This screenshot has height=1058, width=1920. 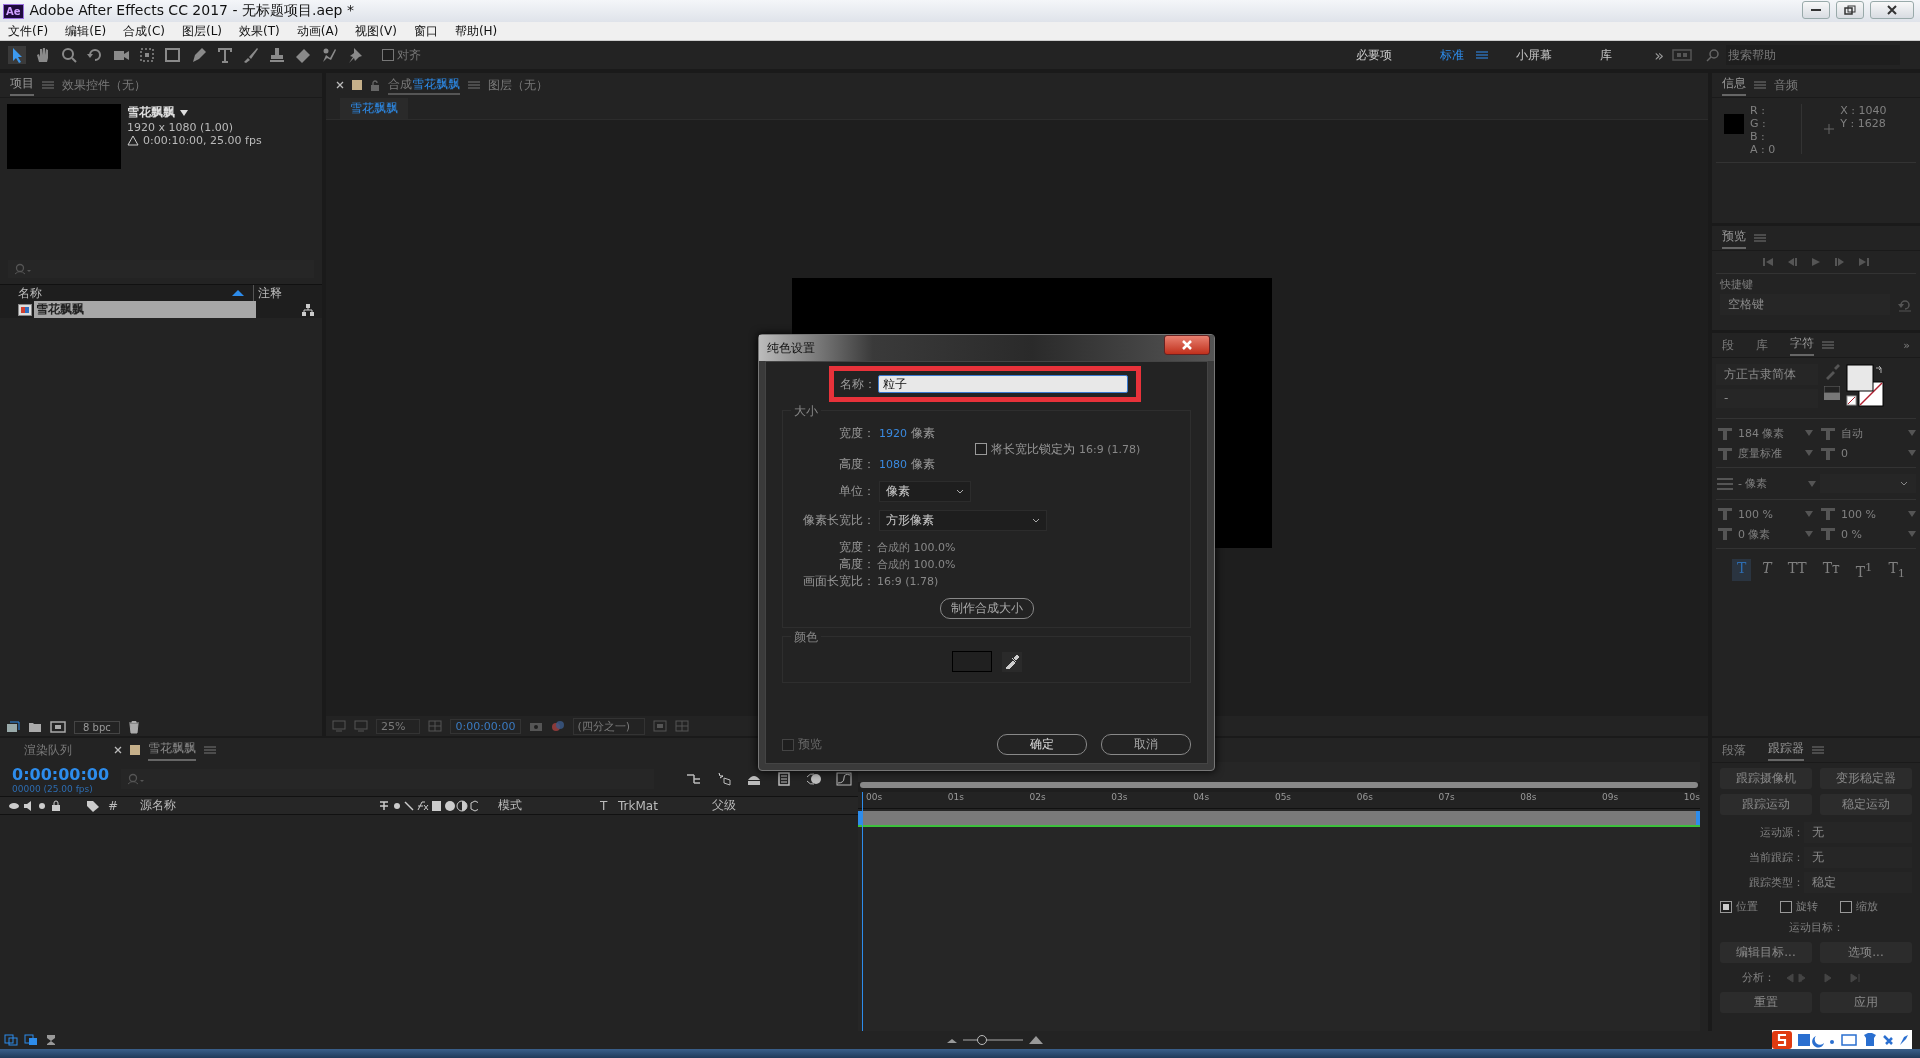 I want to click on menu-icon, so click(x=1482, y=55).